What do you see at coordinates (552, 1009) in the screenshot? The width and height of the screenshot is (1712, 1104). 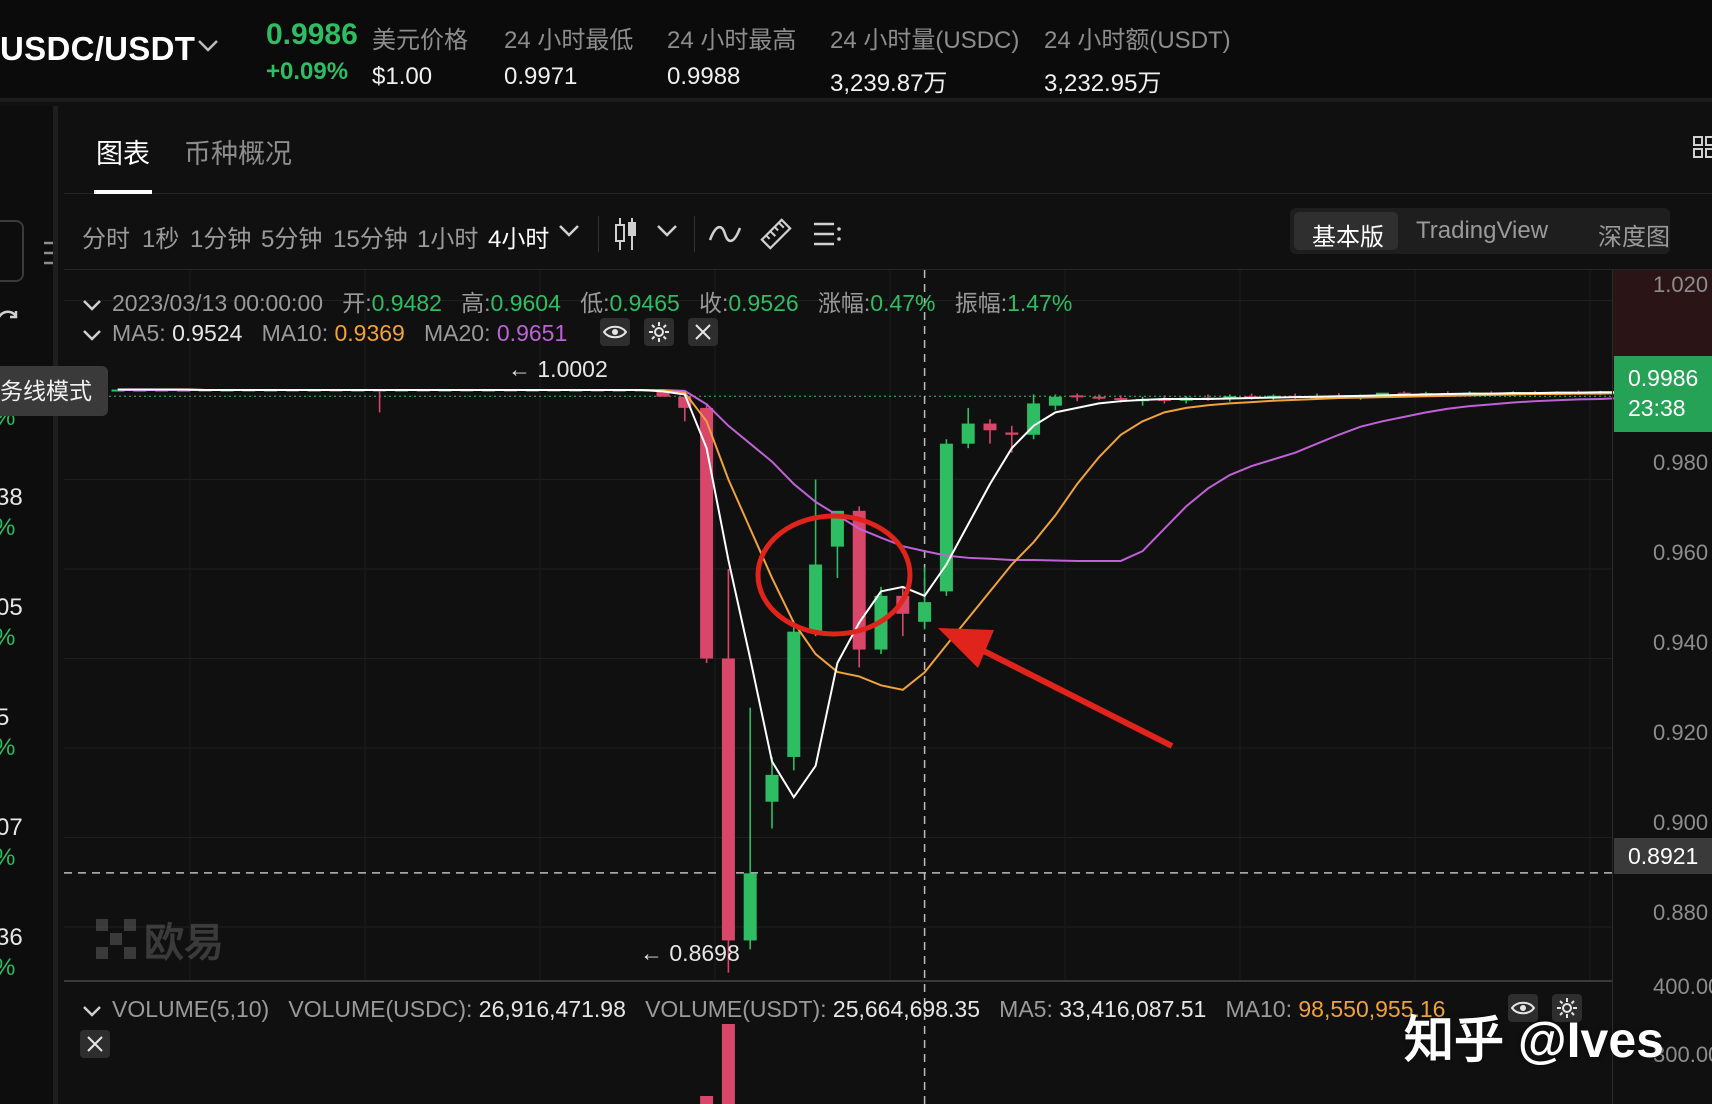 I see `volume-usdc-value: 26,916,471.98` at bounding box center [552, 1009].